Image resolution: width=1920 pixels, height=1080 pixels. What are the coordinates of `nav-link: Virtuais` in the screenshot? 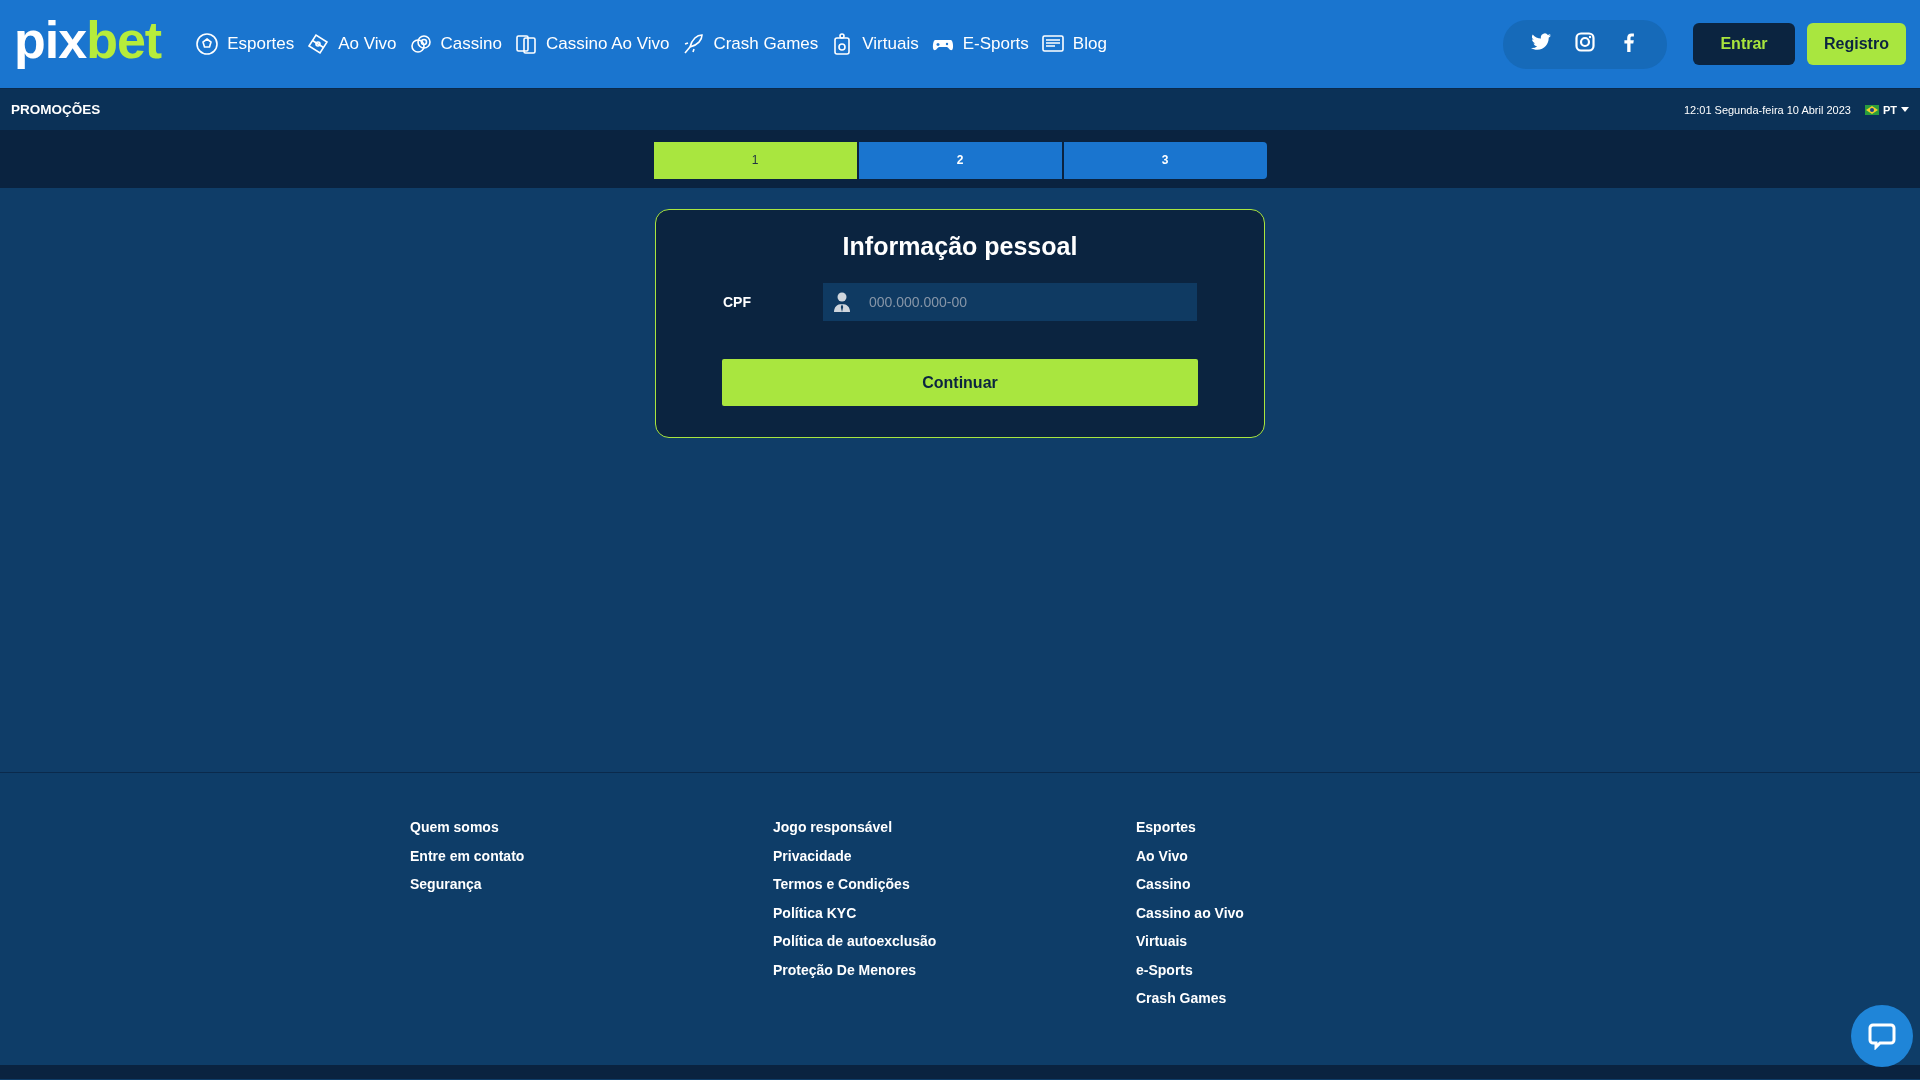 It's located at (874, 44).